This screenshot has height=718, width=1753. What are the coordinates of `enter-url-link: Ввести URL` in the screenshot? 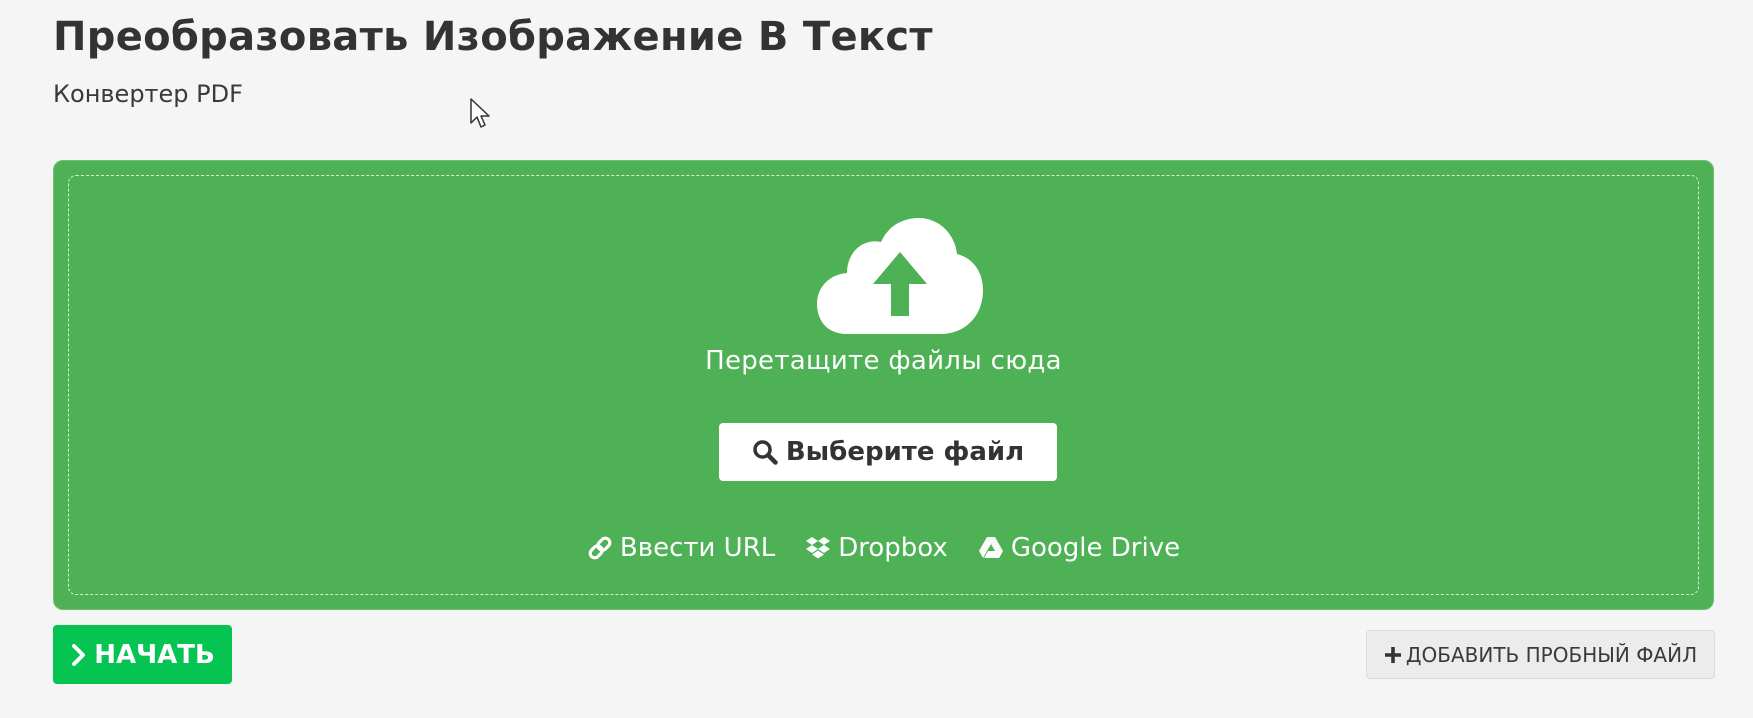 It's located at (681, 548).